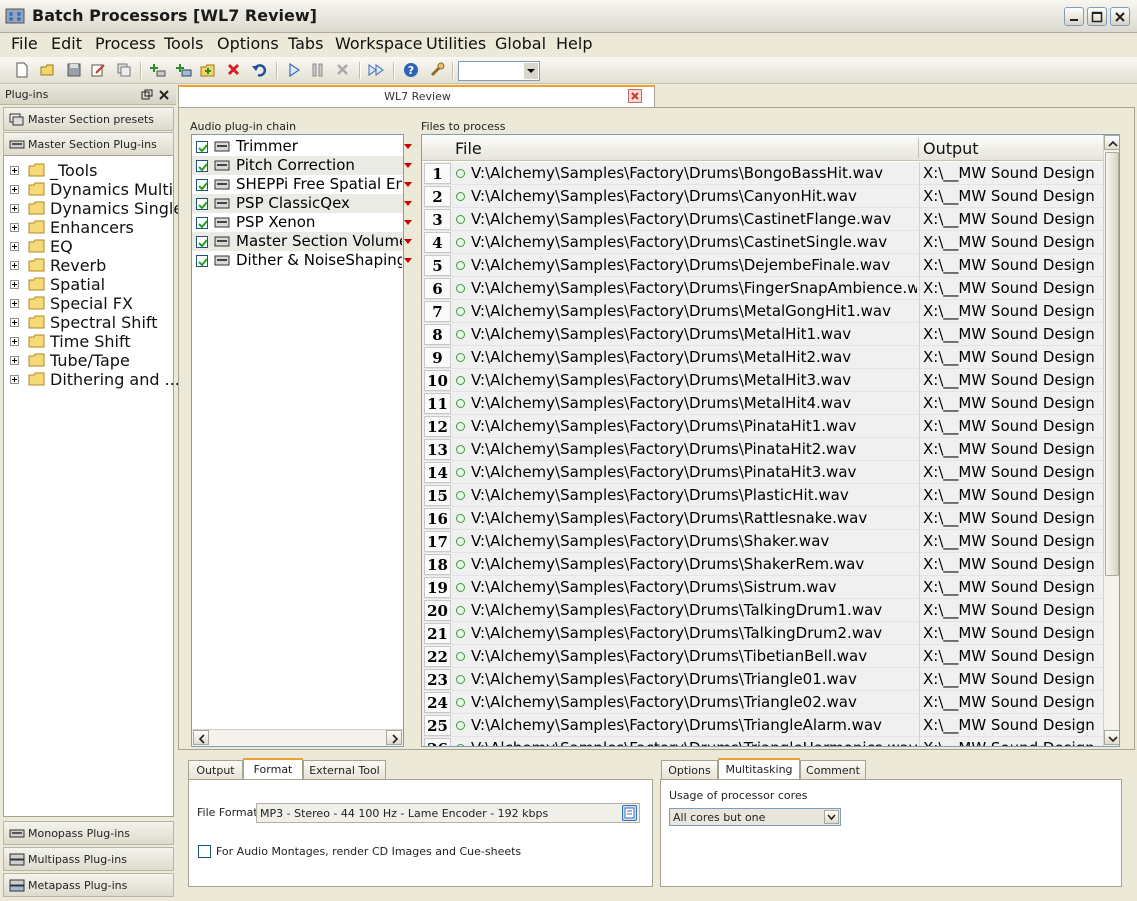 Image resolution: width=1137 pixels, height=901 pixels. Describe the element at coordinates (456, 44) in the screenshot. I see `menu-utilities: Utilities` at that location.